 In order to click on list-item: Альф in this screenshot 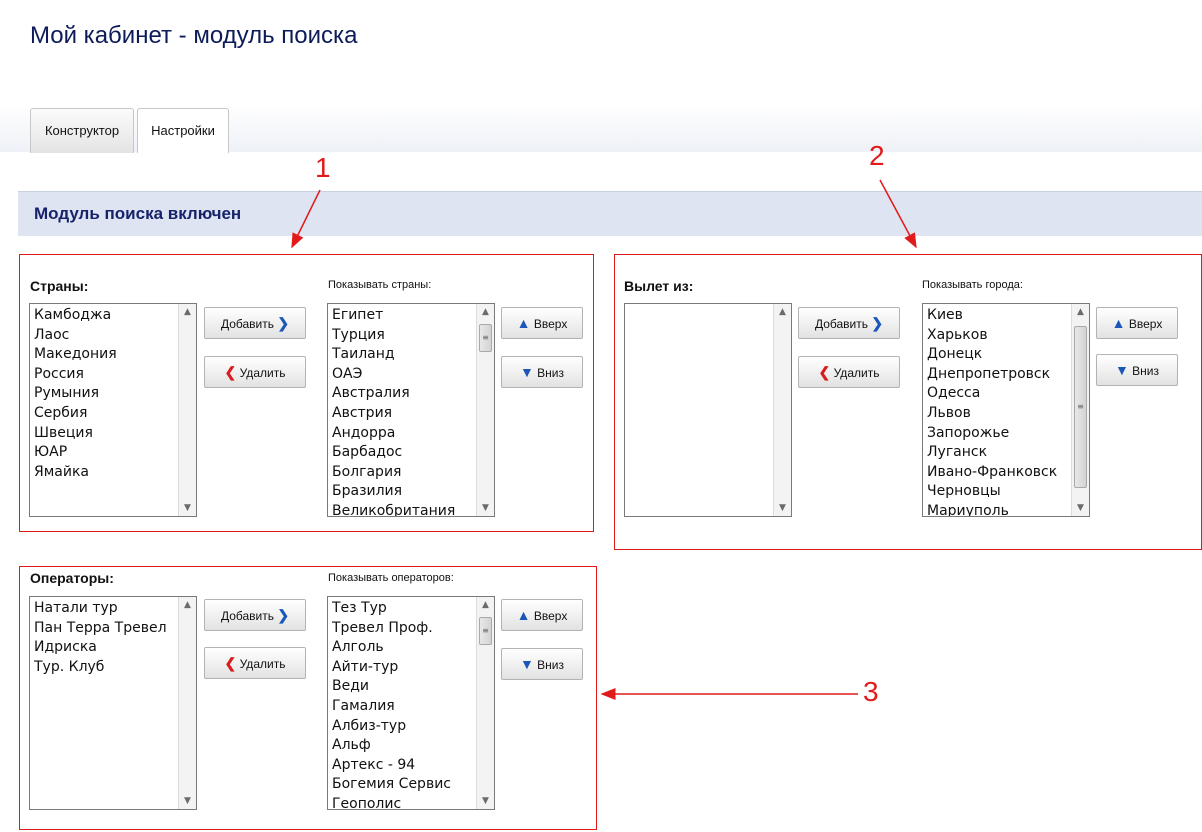, I will do `click(403, 746)`.